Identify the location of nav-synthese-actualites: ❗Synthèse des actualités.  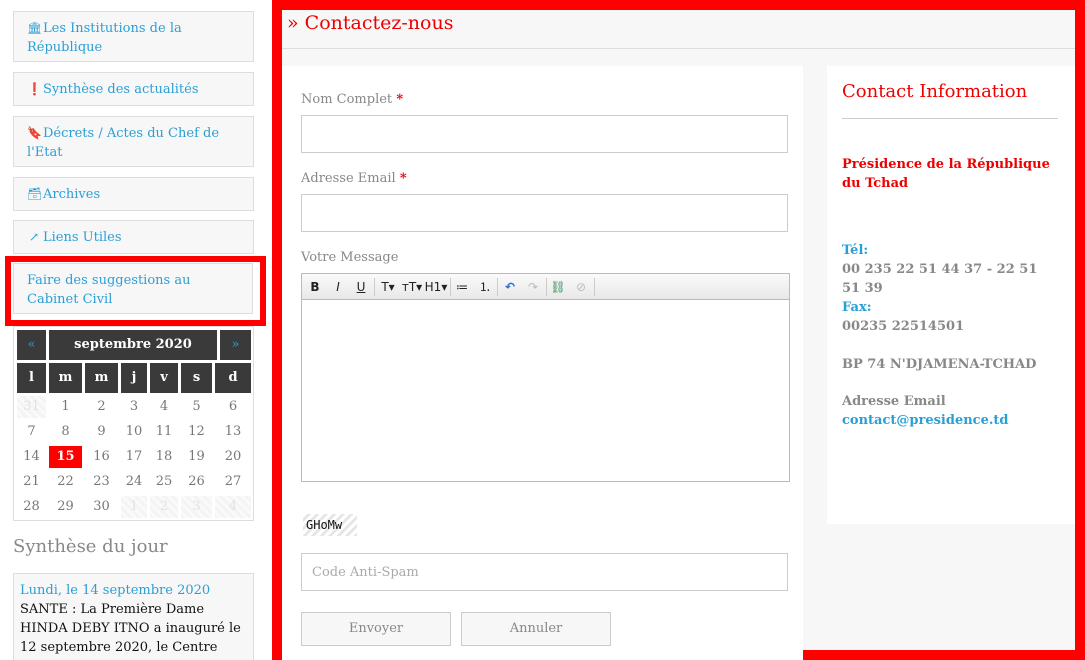
(133, 89).